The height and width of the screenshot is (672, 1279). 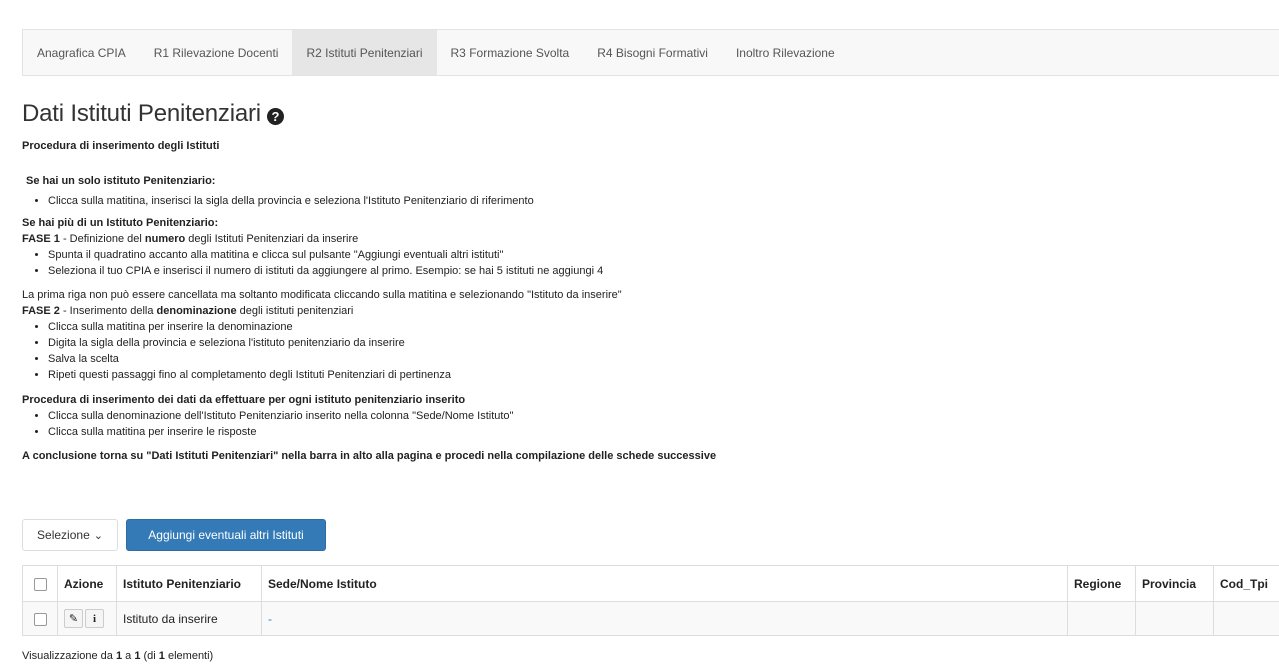 What do you see at coordinates (165, 239) in the screenshot?
I see `fase1-bold: numero` at bounding box center [165, 239].